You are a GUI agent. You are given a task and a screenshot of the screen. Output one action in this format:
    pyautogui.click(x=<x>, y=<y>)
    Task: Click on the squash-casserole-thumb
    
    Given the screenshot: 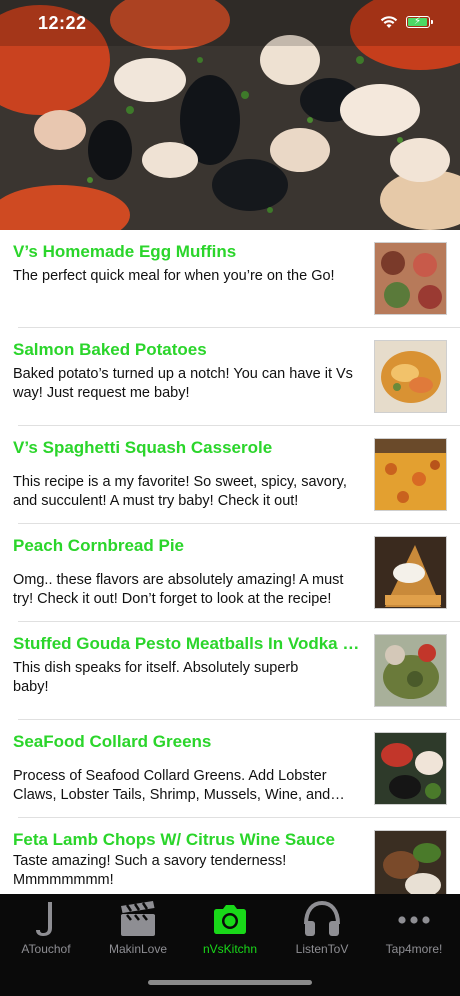 What is the action you would take?
    pyautogui.click(x=410, y=474)
    